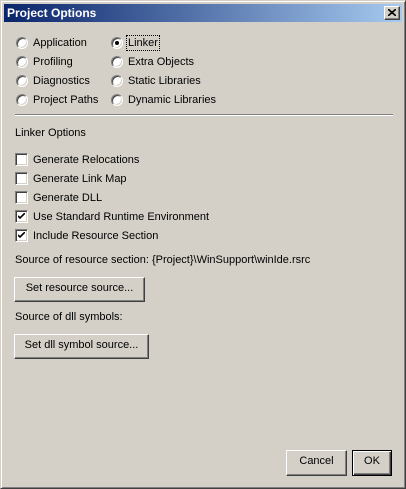  What do you see at coordinates (21, 197) in the screenshot?
I see `check-generate-dll-box` at bounding box center [21, 197].